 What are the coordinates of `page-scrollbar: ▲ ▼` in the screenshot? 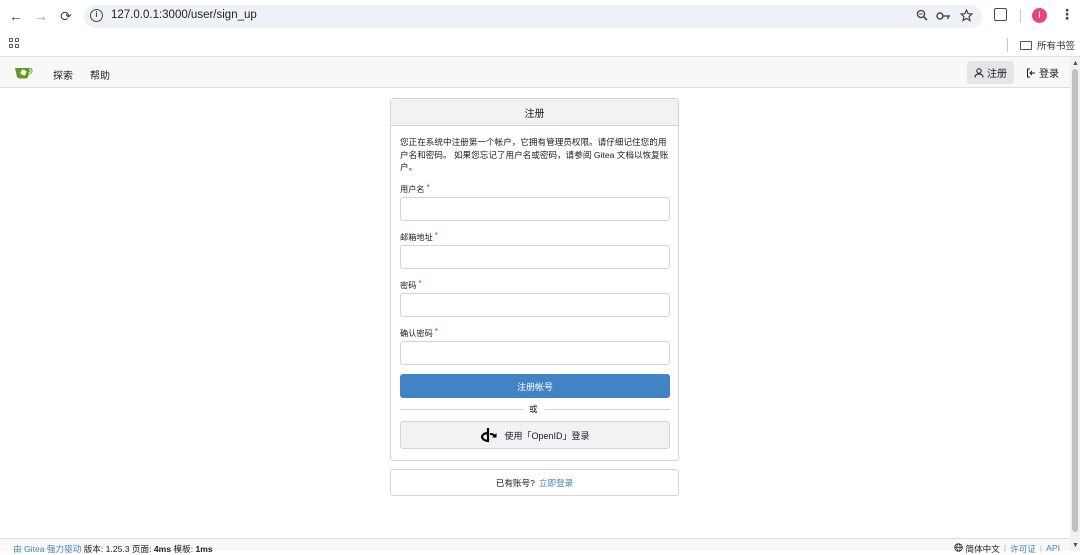 It's located at (1075, 304).